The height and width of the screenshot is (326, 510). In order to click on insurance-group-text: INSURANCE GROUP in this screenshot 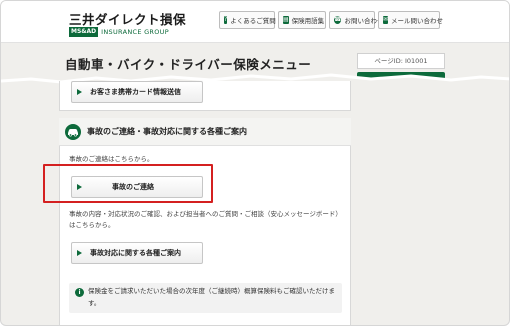, I will do `click(135, 32)`.